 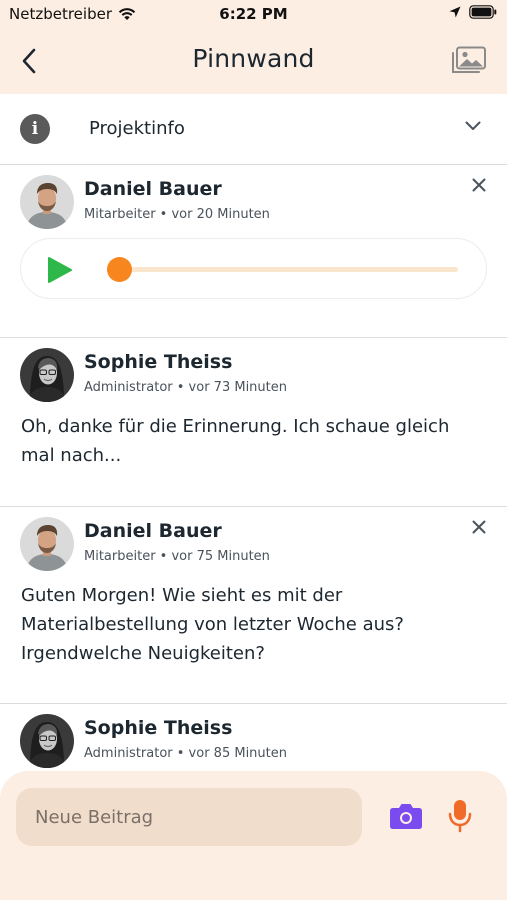 What do you see at coordinates (288, 269) in the screenshot?
I see `audio-progress-track` at bounding box center [288, 269].